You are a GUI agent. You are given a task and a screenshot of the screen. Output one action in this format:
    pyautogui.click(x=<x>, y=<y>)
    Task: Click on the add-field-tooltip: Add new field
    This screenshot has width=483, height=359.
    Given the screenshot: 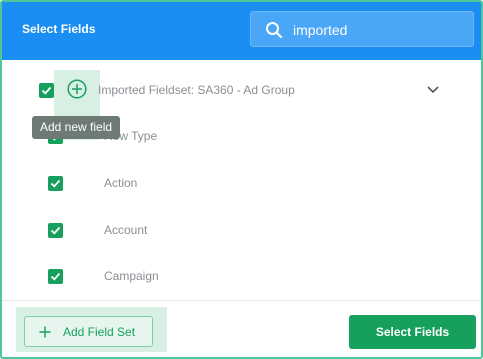 What is the action you would take?
    pyautogui.click(x=76, y=127)
    